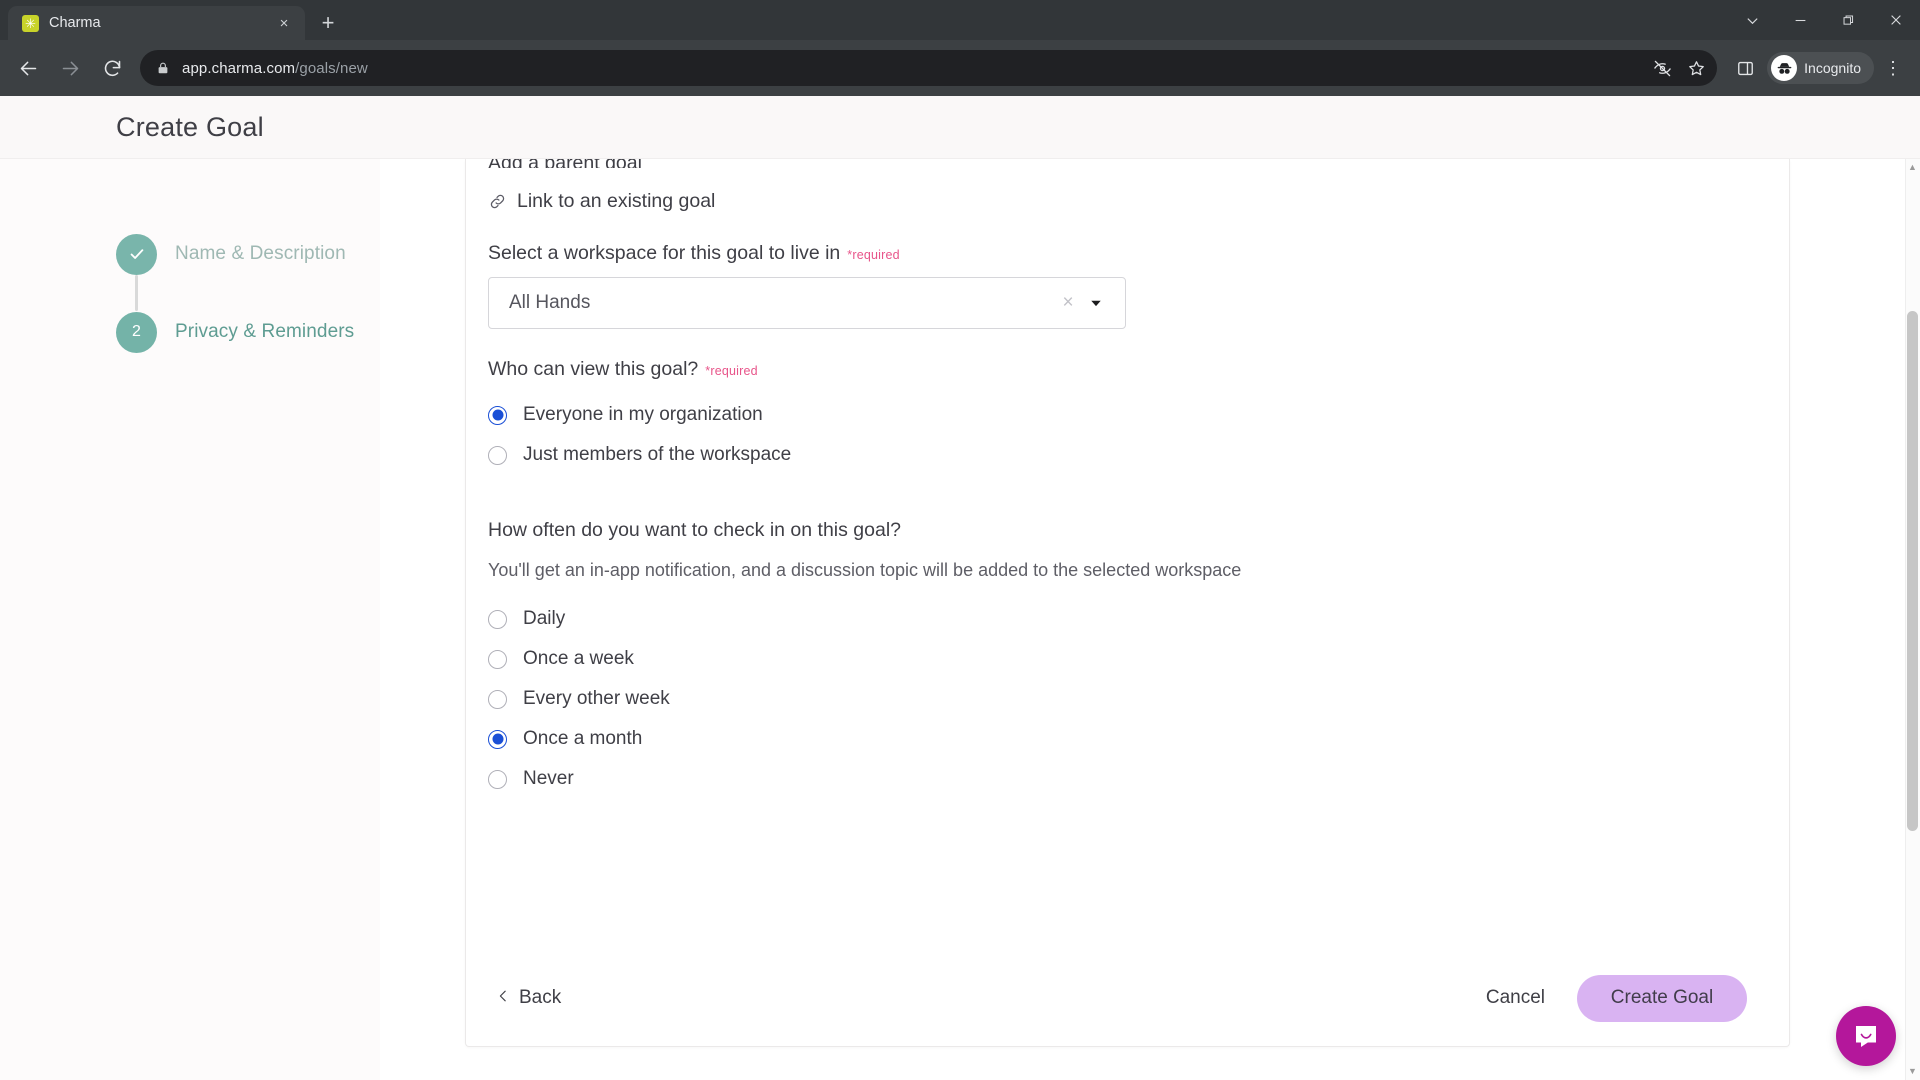 This screenshot has width=1920, height=1080. I want to click on tab-title: Charma, so click(75, 23).